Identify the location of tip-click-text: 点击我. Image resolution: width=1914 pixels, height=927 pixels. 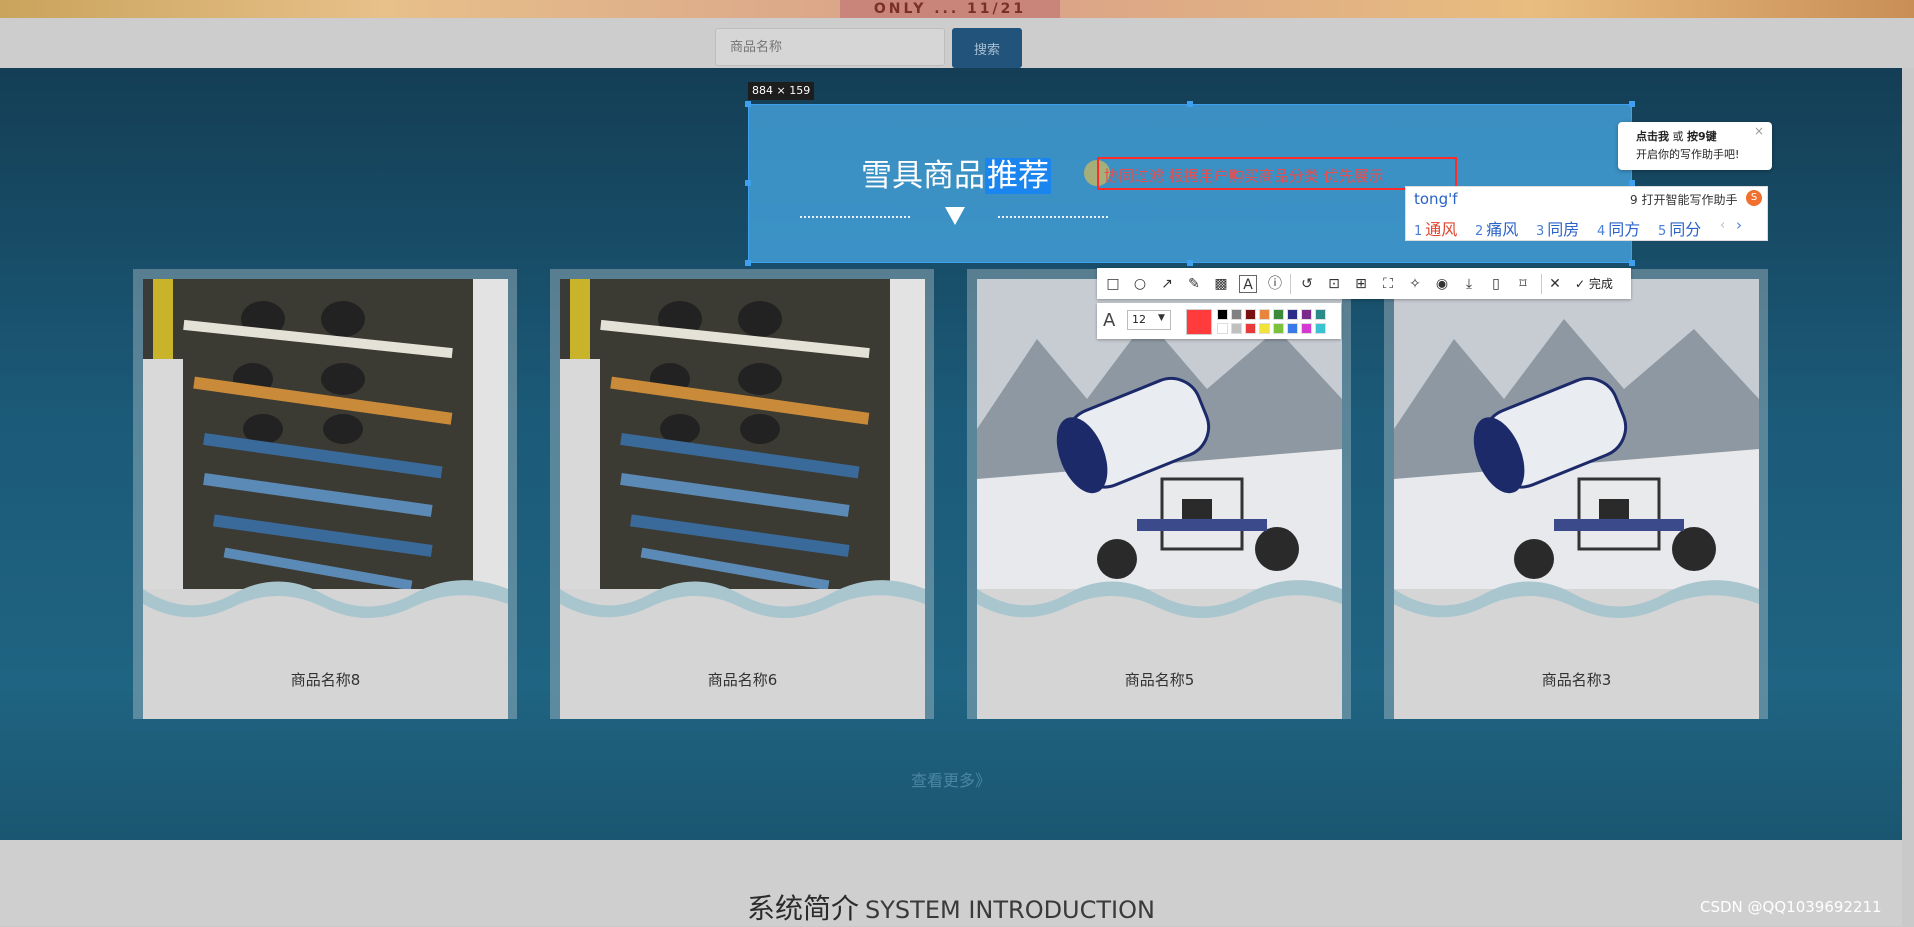
(1652, 136).